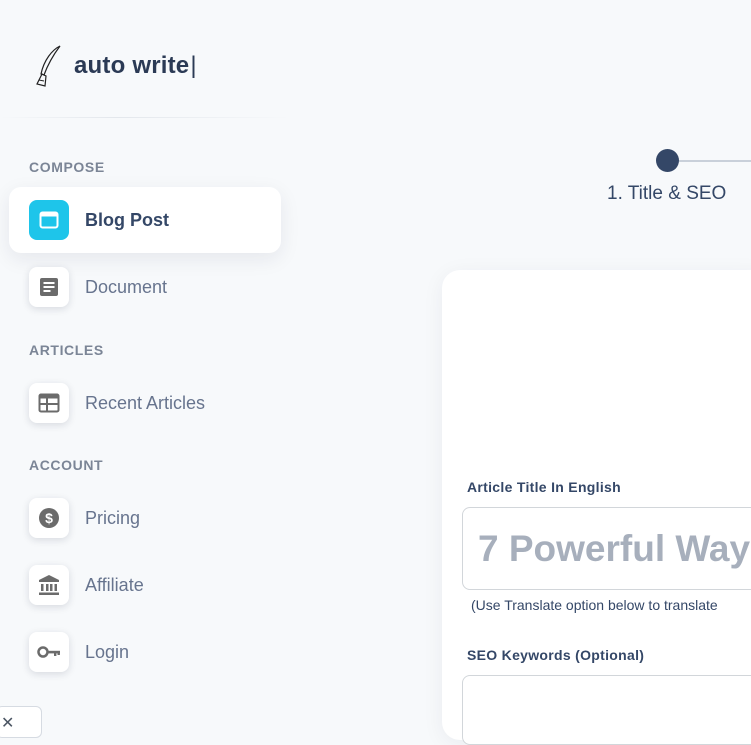 The height and width of the screenshot is (745, 751). I want to click on sidebar-item-login: Login, so click(145, 652).